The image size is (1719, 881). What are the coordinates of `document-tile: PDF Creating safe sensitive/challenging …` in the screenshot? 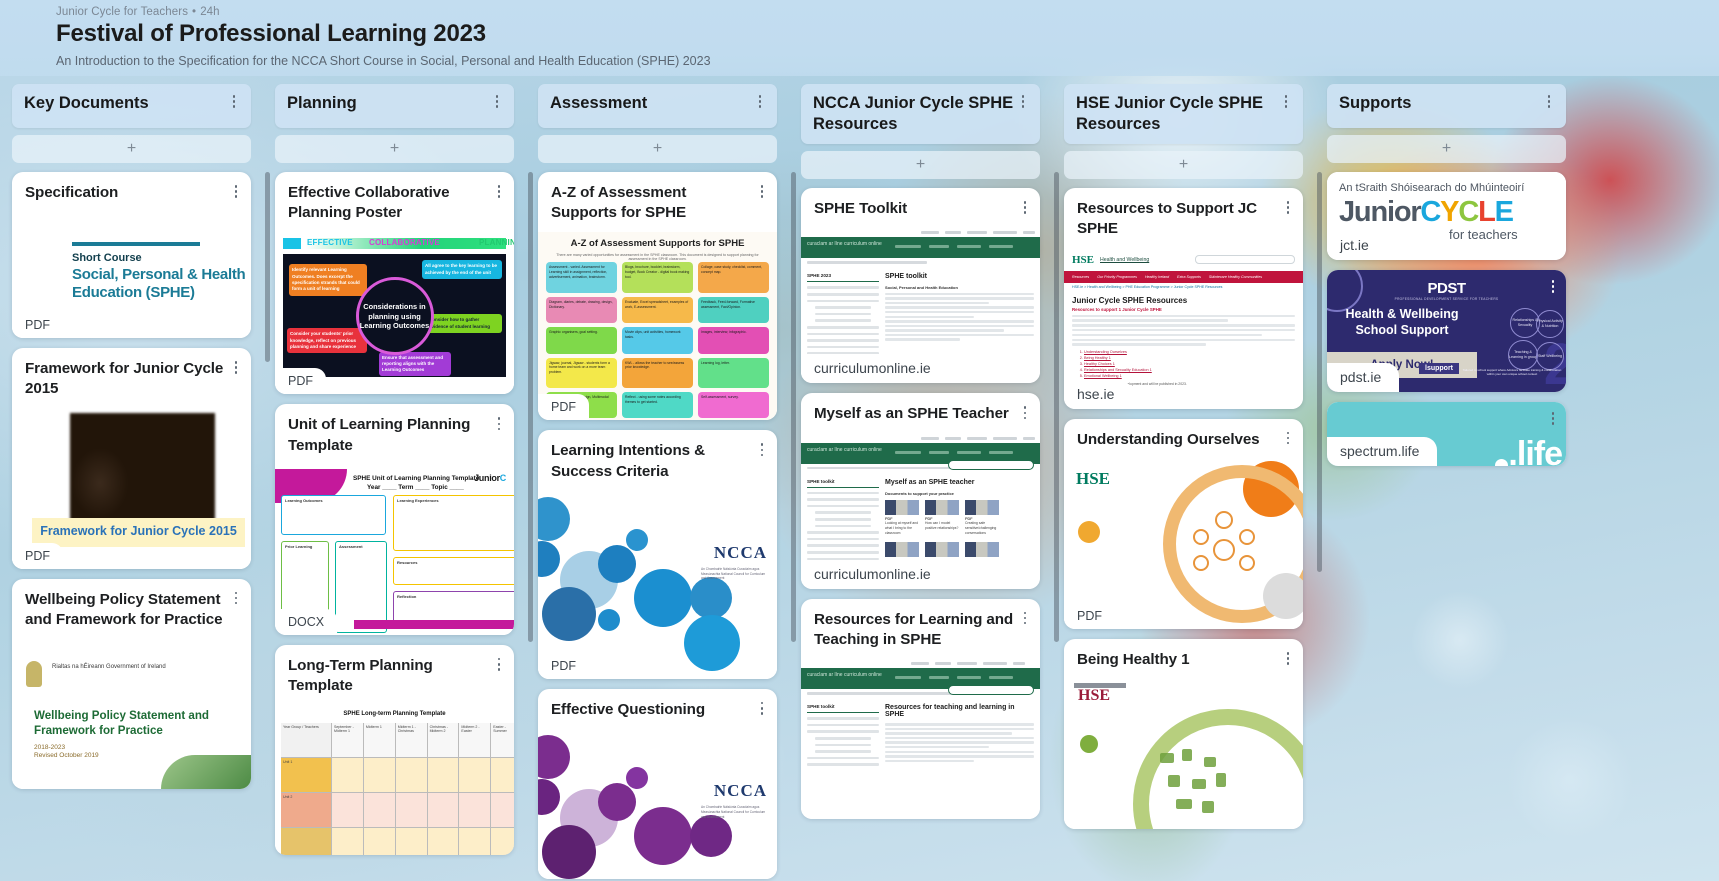 It's located at (982, 517).